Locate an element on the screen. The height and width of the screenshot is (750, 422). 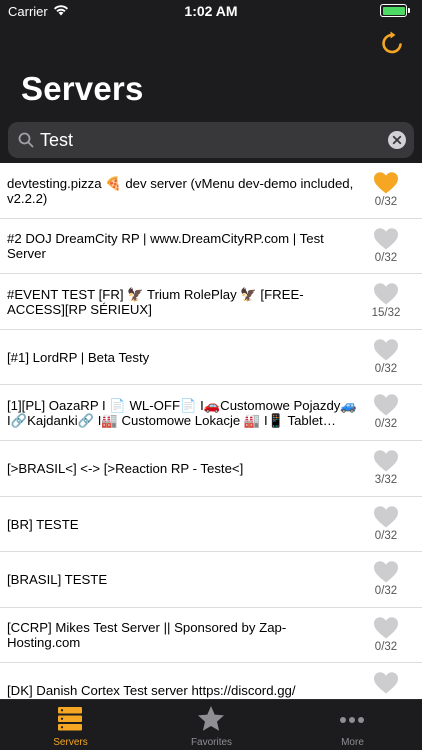
tab-more: More is located at coordinates (352, 725).